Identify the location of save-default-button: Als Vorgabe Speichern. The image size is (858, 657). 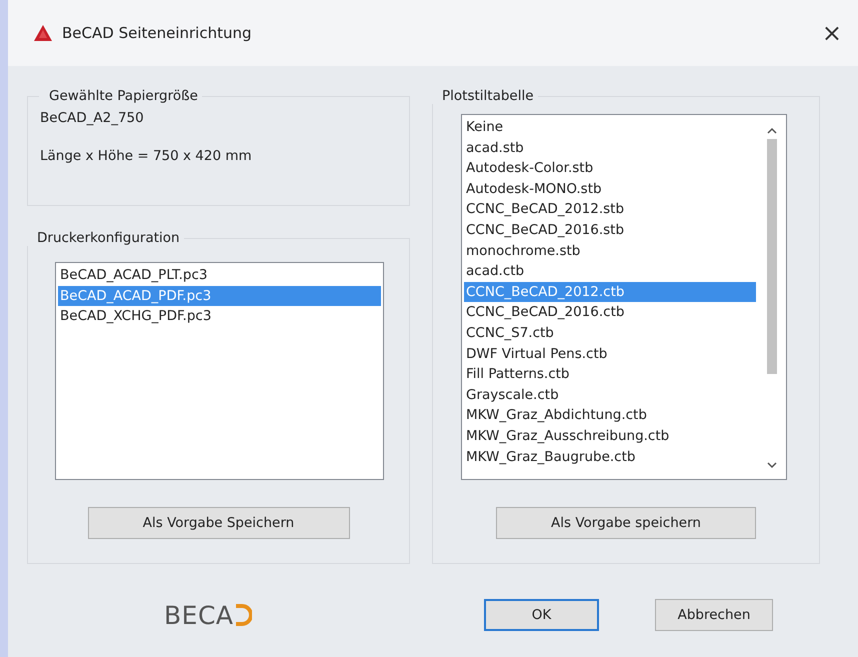
(219, 523).